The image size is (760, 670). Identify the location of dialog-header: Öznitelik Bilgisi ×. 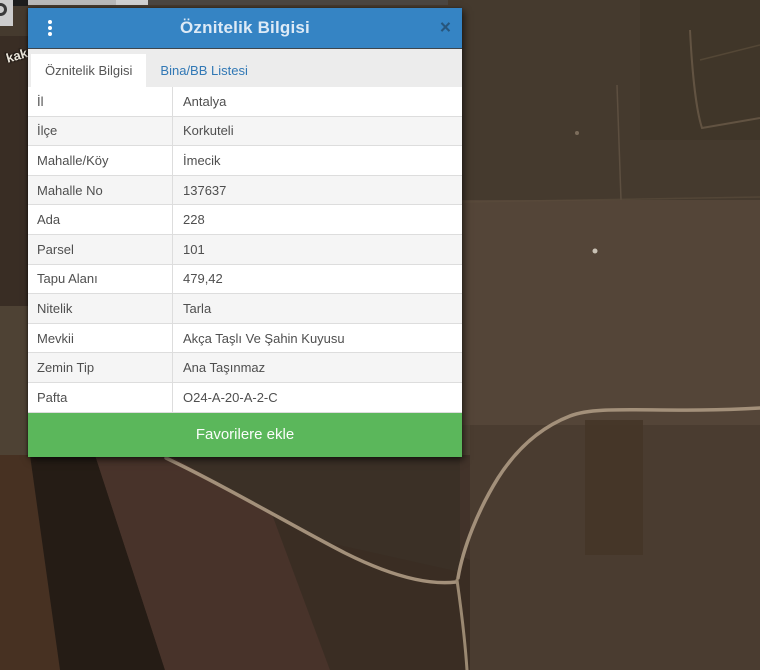
(245, 28).